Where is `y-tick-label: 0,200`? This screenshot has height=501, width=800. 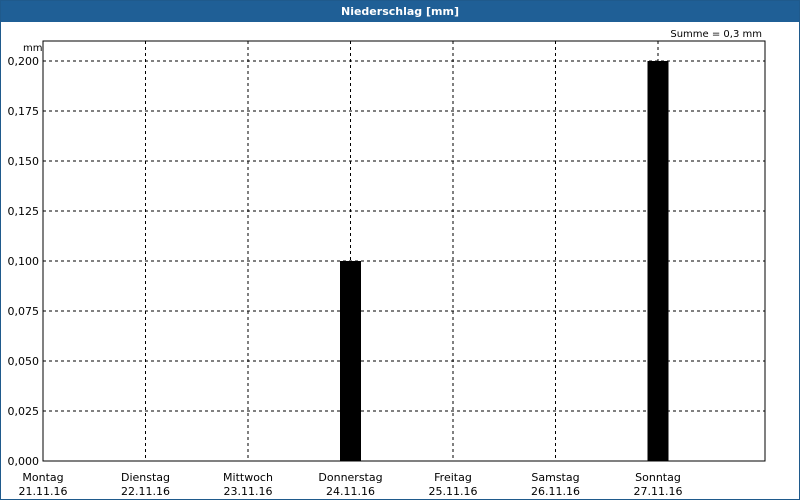 y-tick-label: 0,200 is located at coordinates (24, 61).